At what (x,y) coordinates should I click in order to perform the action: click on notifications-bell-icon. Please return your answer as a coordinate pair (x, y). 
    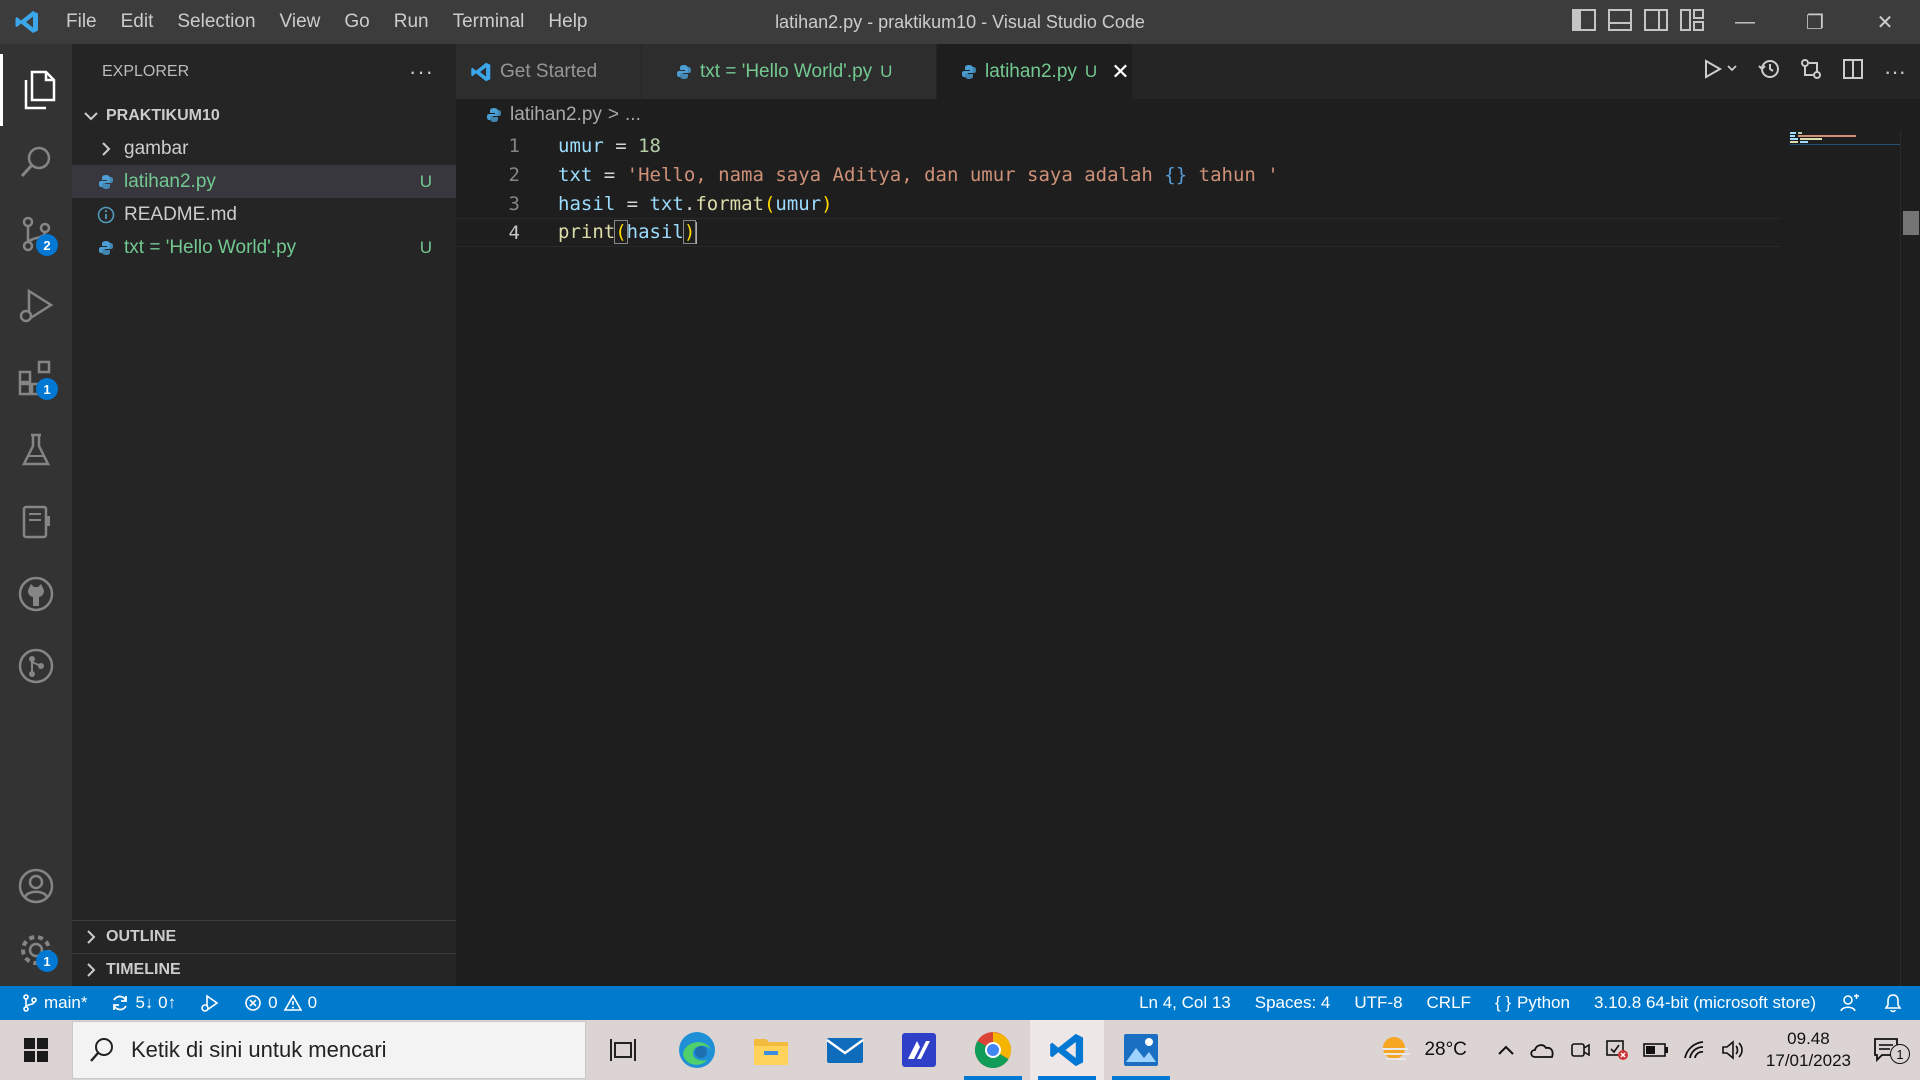
    Looking at the image, I should click on (1896, 1003).